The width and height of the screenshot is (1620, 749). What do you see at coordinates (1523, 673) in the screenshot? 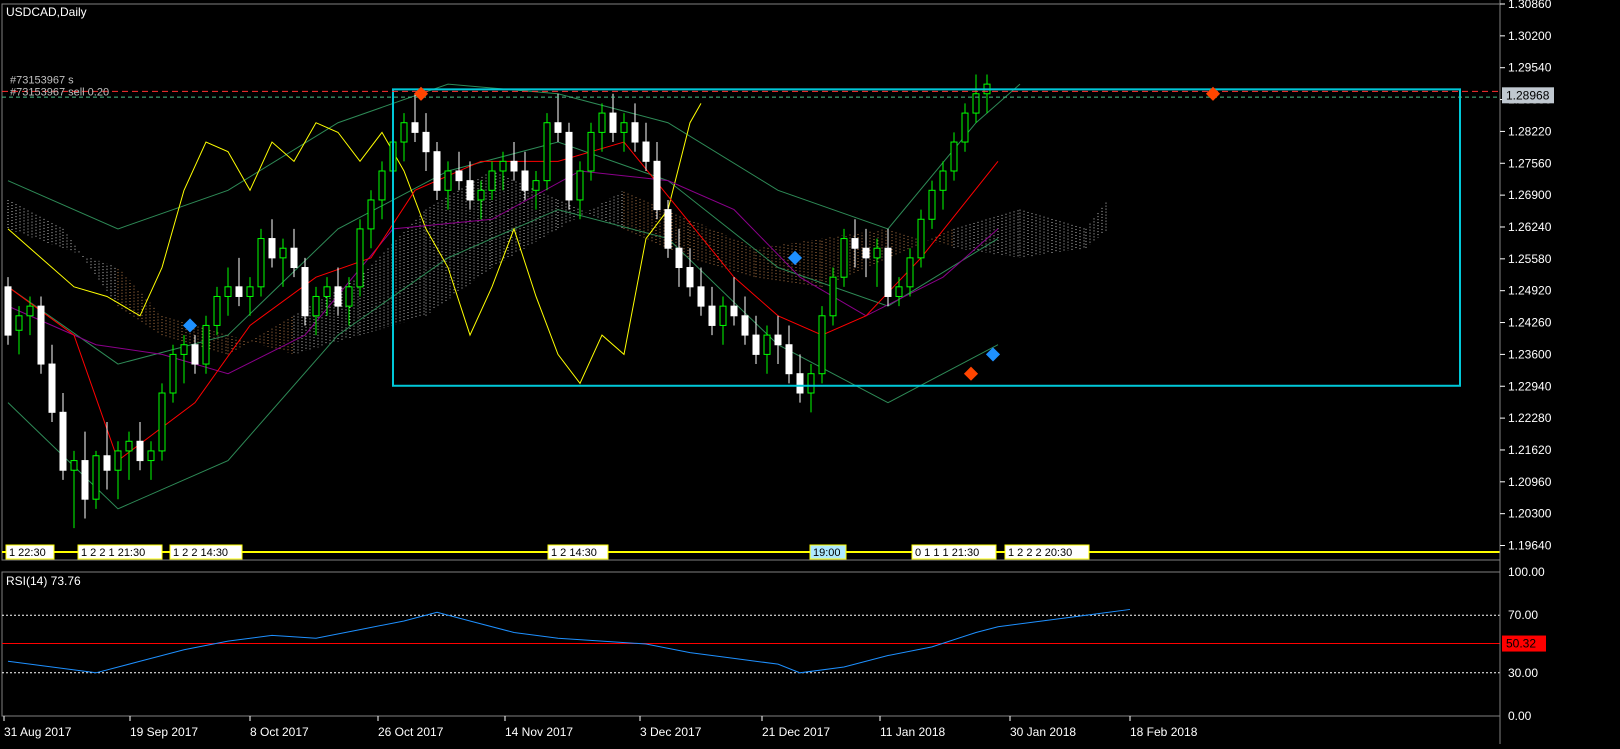
I see `rsi-tick-label: 30.00` at bounding box center [1523, 673].